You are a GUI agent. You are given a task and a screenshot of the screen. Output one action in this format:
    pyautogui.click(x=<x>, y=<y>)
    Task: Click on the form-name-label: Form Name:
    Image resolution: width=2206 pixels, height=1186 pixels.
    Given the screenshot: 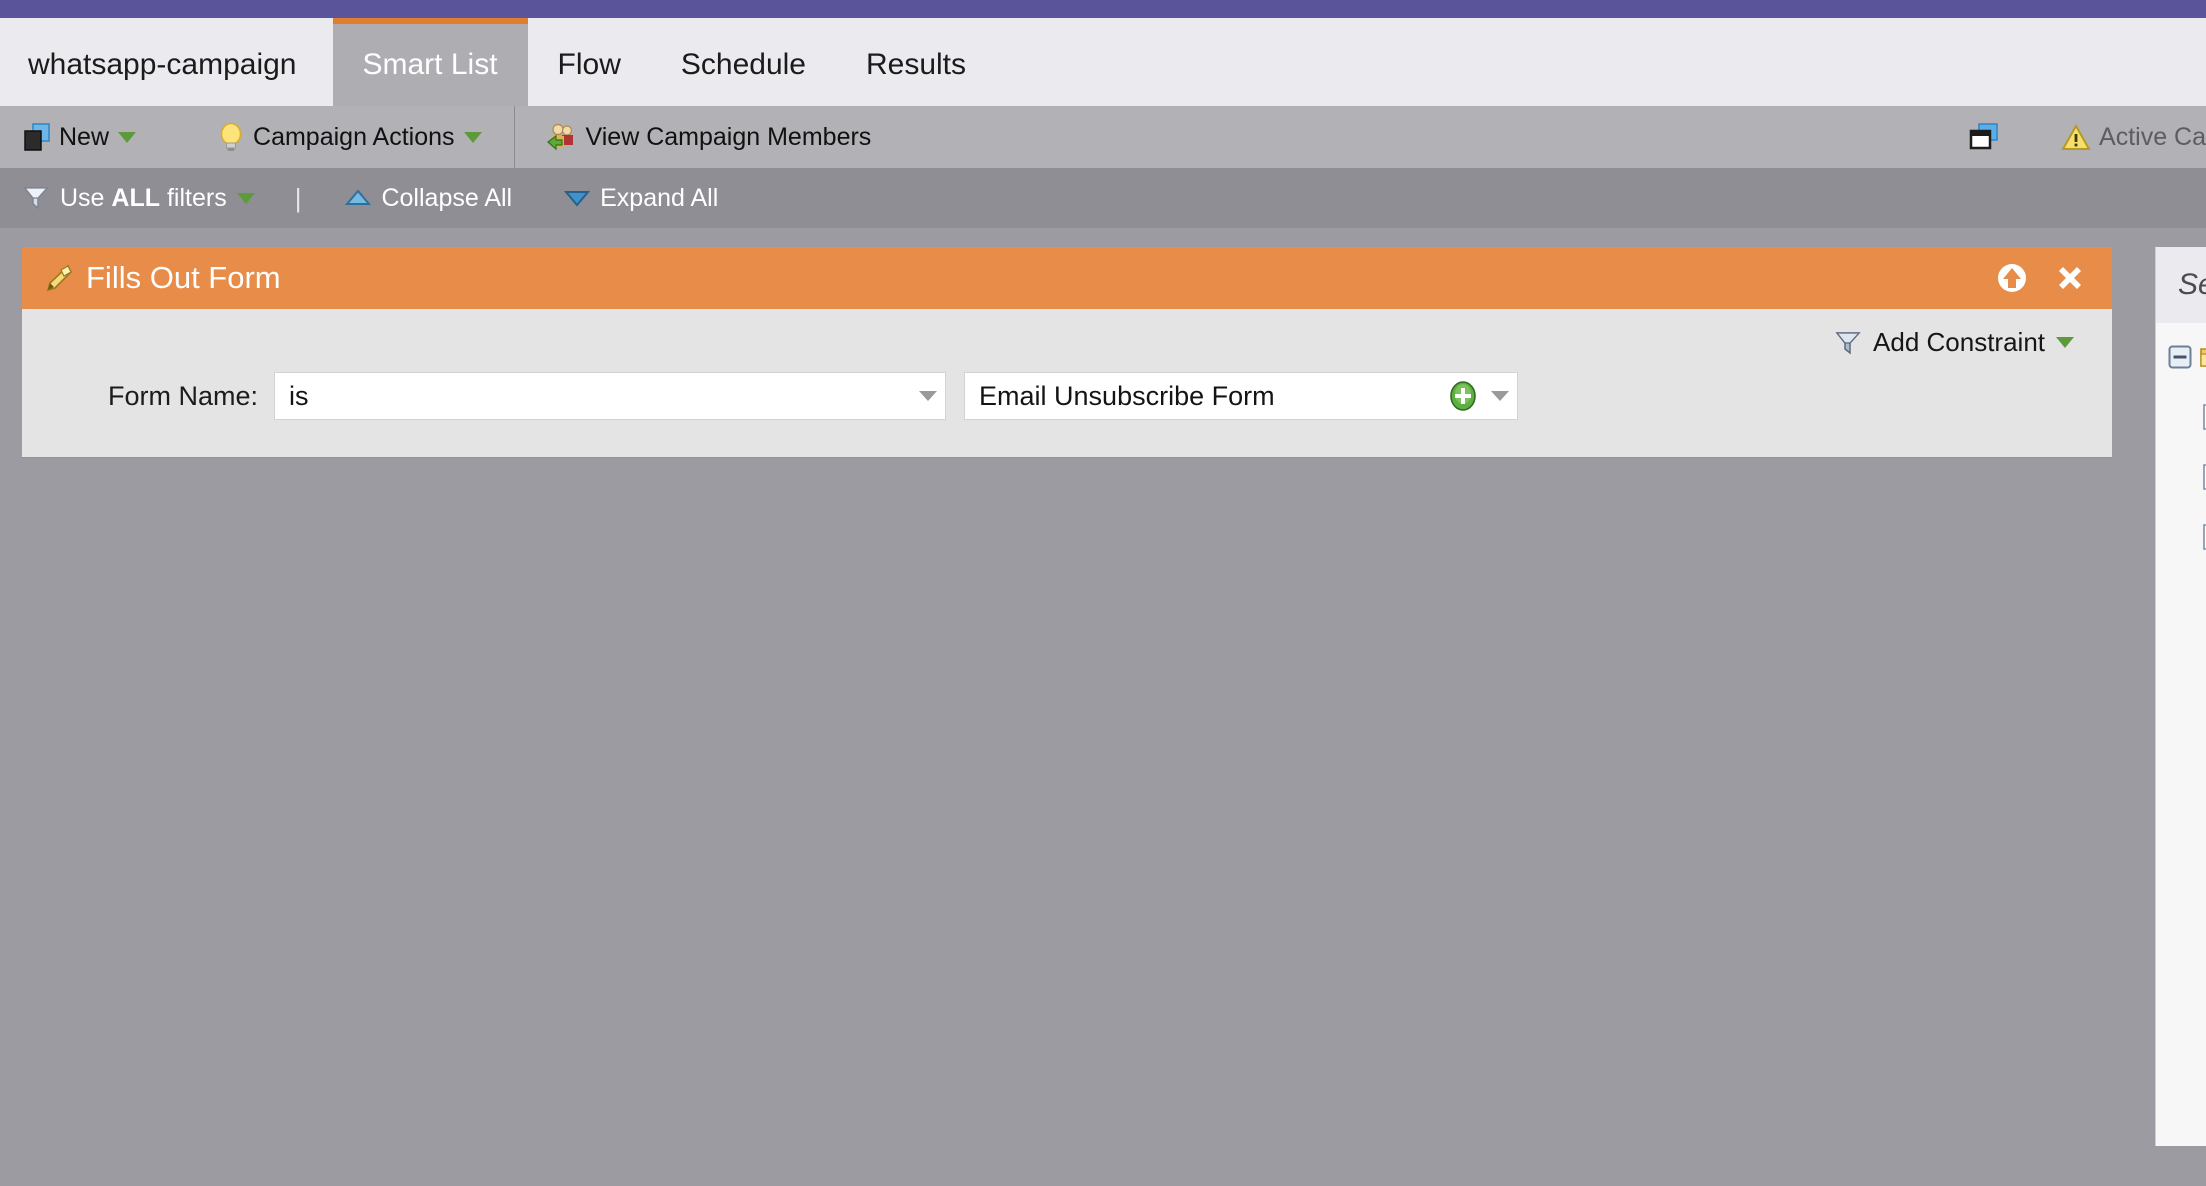 What is the action you would take?
    pyautogui.click(x=183, y=395)
    